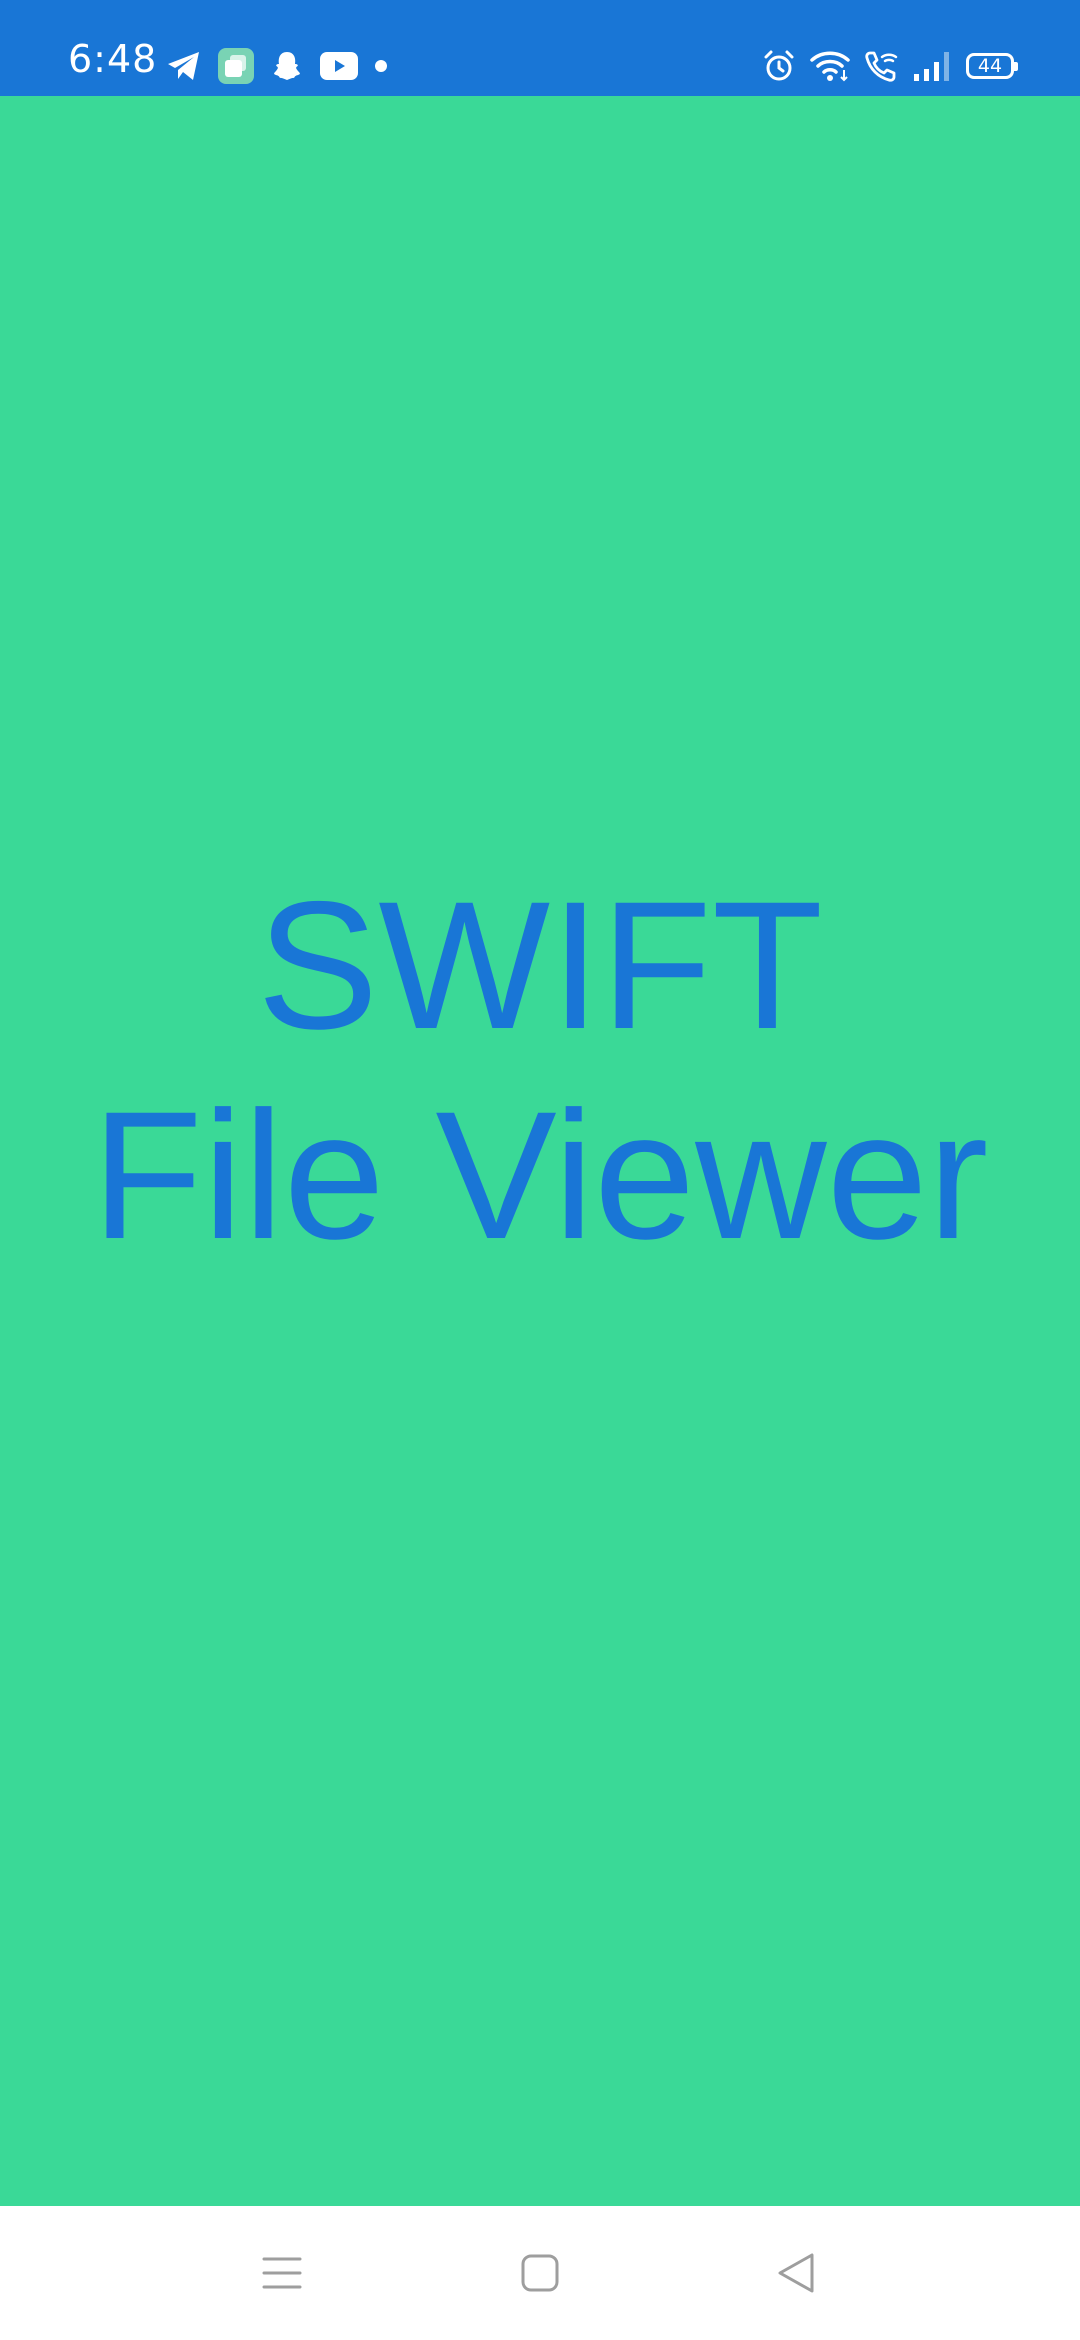 The image size is (1080, 2340). I want to click on battery-level: 44, so click(990, 65).